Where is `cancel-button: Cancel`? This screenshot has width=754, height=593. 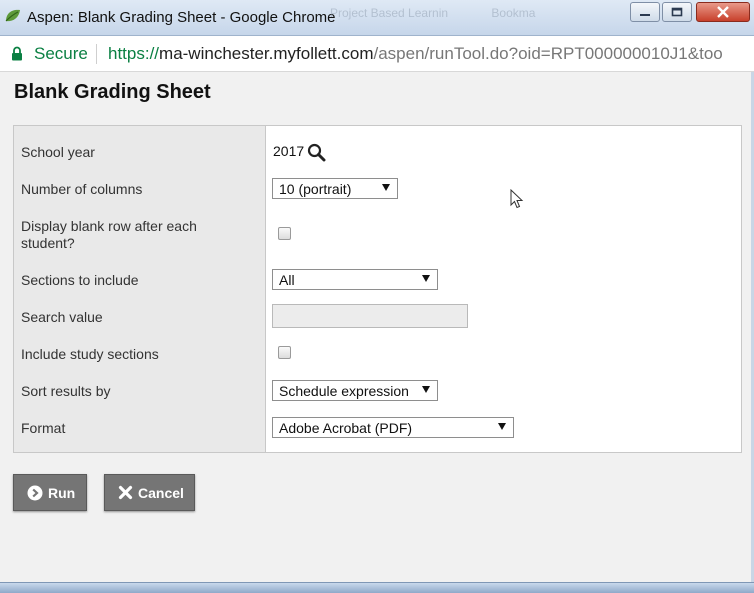
cancel-button: Cancel is located at coordinates (149, 492).